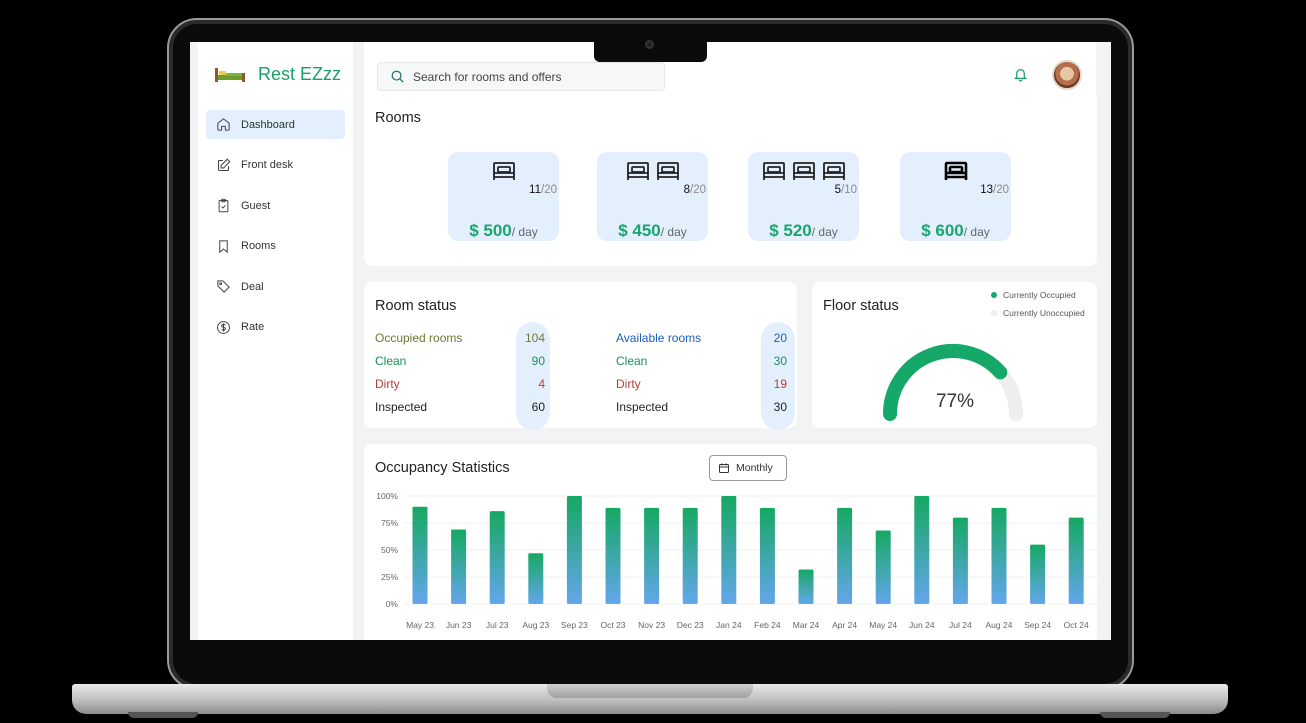 This screenshot has width=1306, height=723. Describe the element at coordinates (650, 691) in the screenshot. I see `laptop-base-notch` at that location.